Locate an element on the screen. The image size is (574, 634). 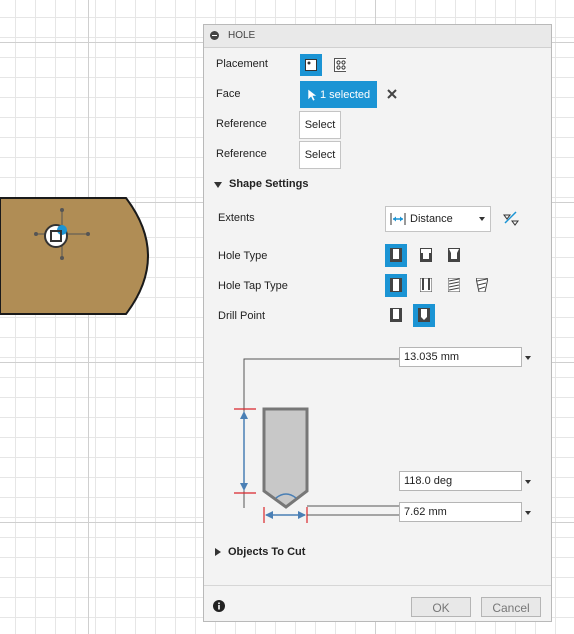
angled-drill-point-icon is located at coordinates (424, 315).